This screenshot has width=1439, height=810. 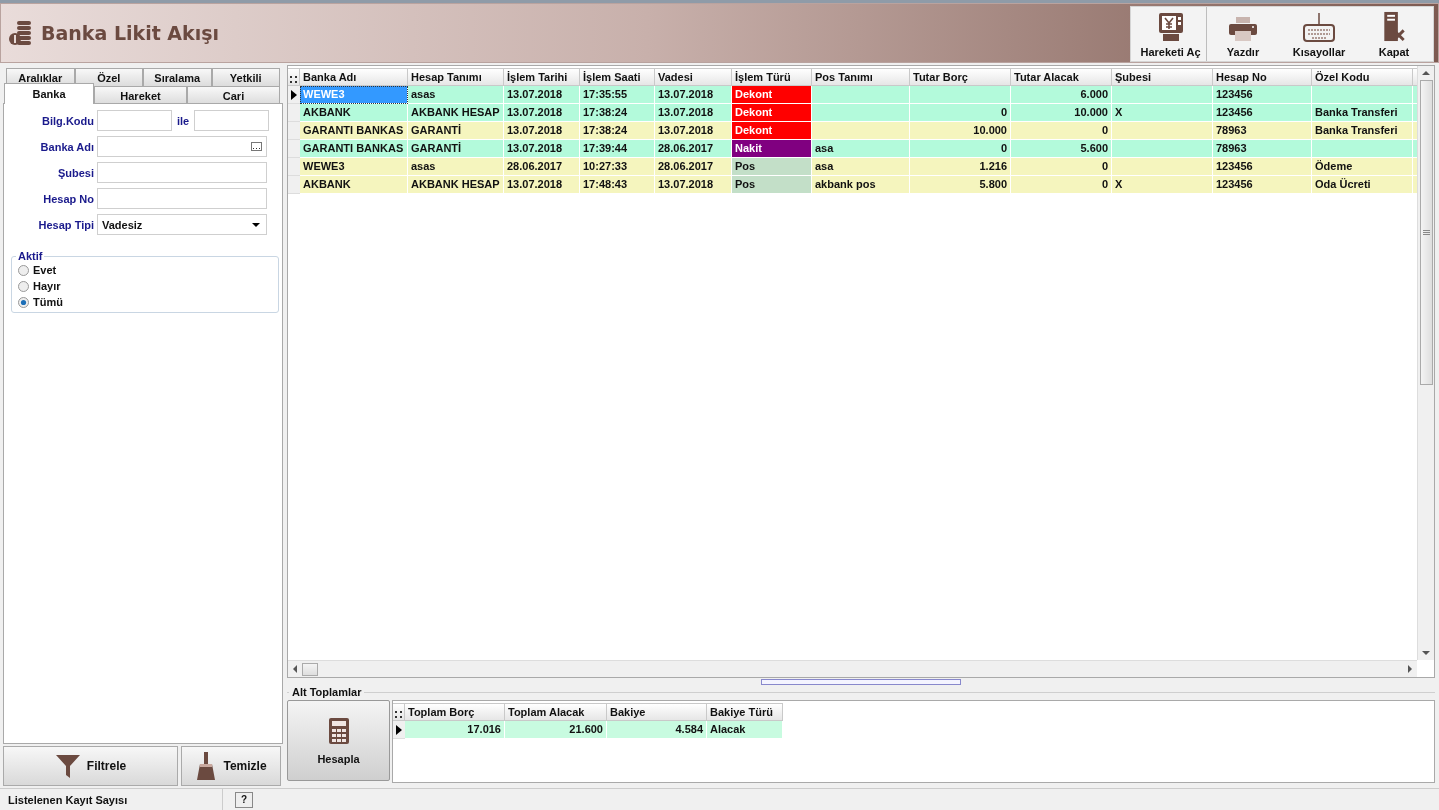 I want to click on grip-icon, so click(x=293, y=79).